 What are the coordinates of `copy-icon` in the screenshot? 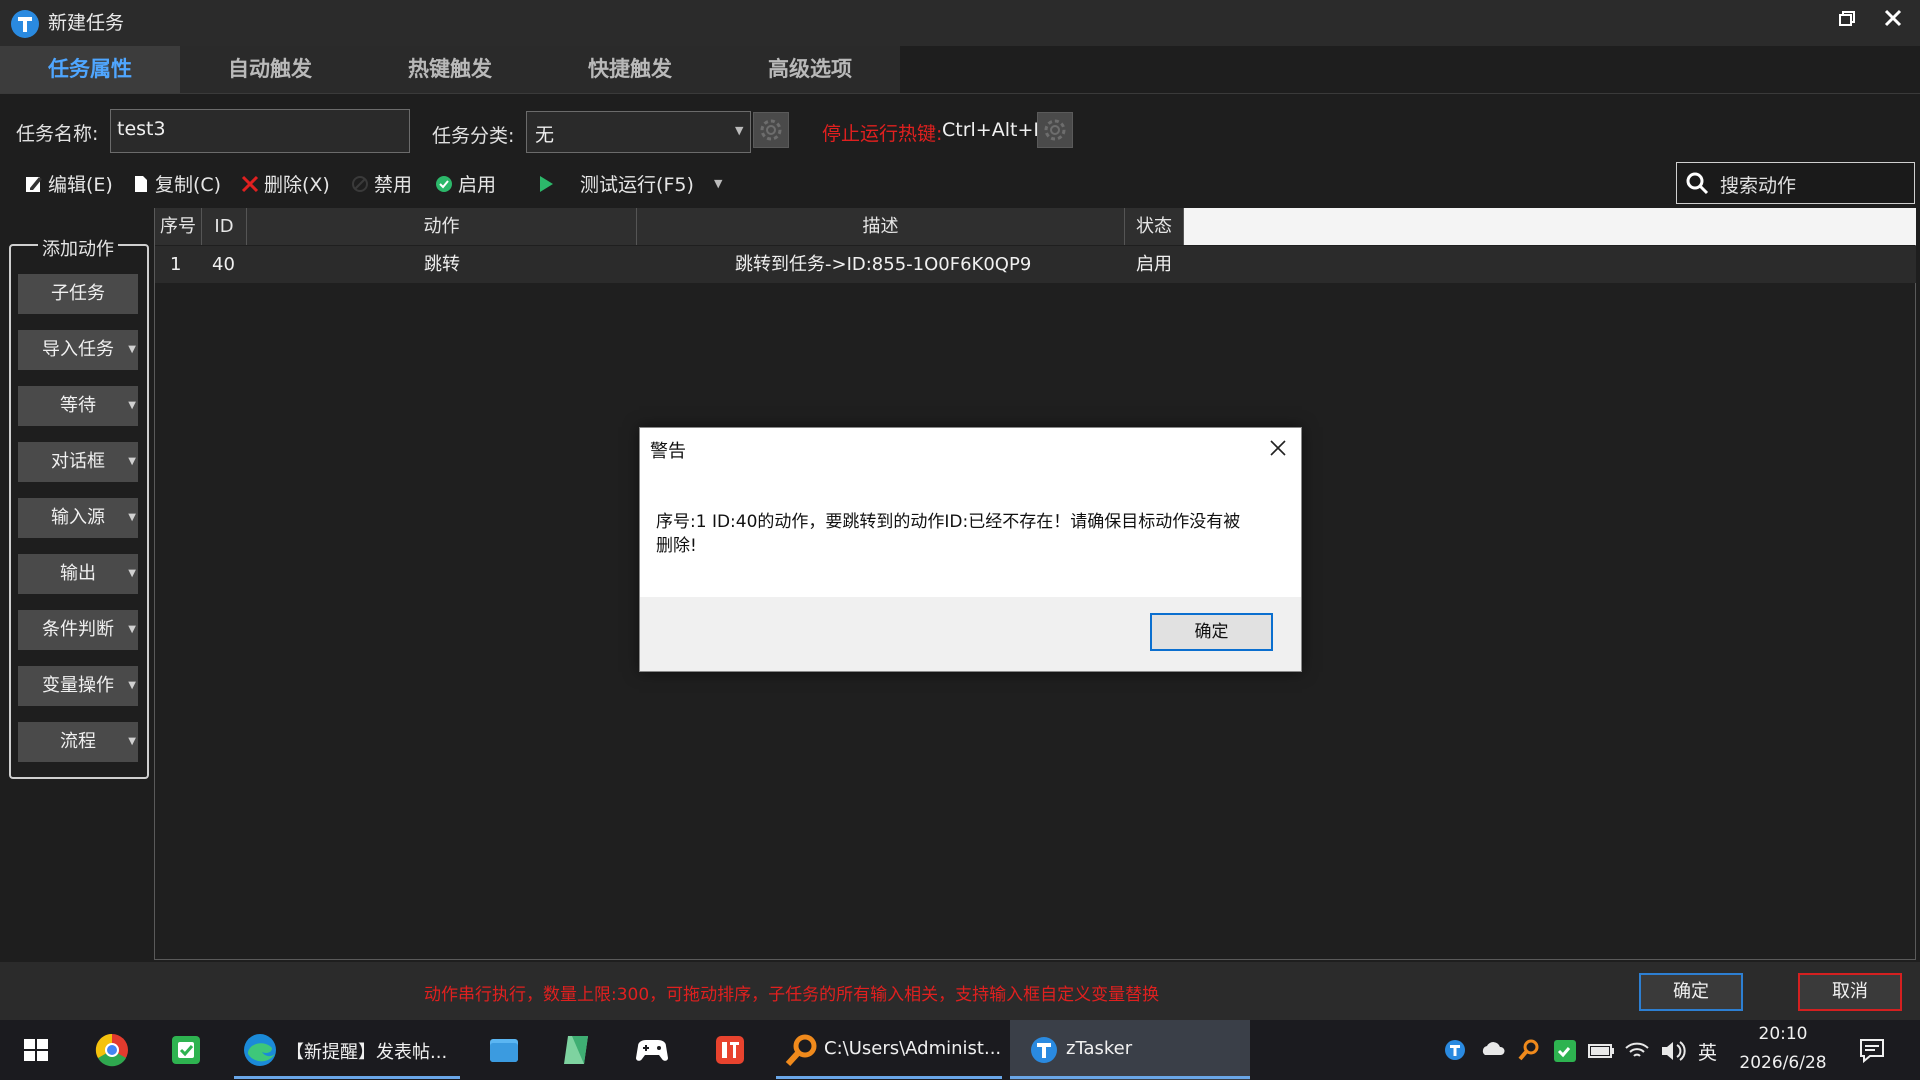 It's located at (141, 184).